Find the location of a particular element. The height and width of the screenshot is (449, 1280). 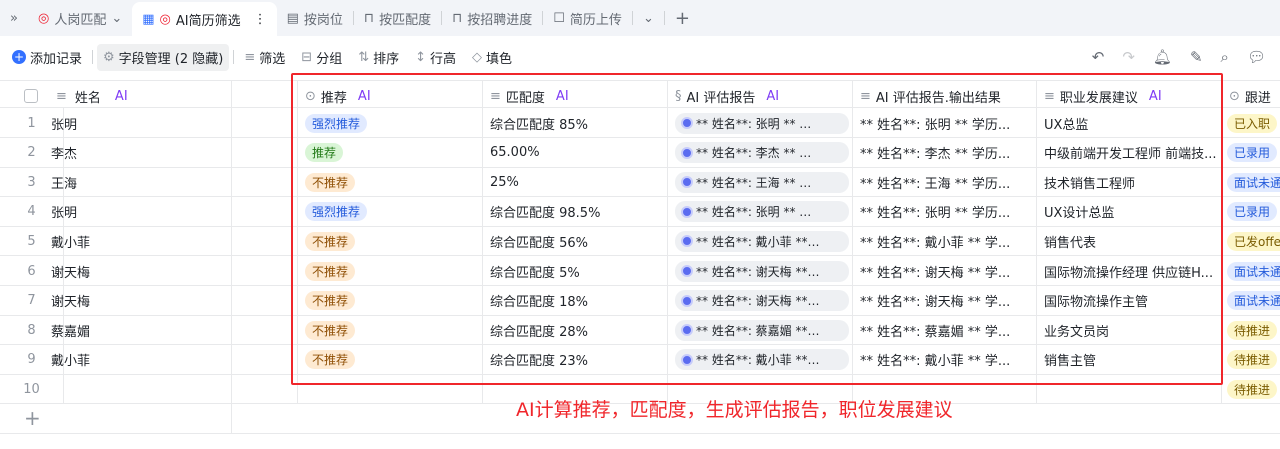

tab-by-position: ▤ 按岗位 is located at coordinates (315, 18).